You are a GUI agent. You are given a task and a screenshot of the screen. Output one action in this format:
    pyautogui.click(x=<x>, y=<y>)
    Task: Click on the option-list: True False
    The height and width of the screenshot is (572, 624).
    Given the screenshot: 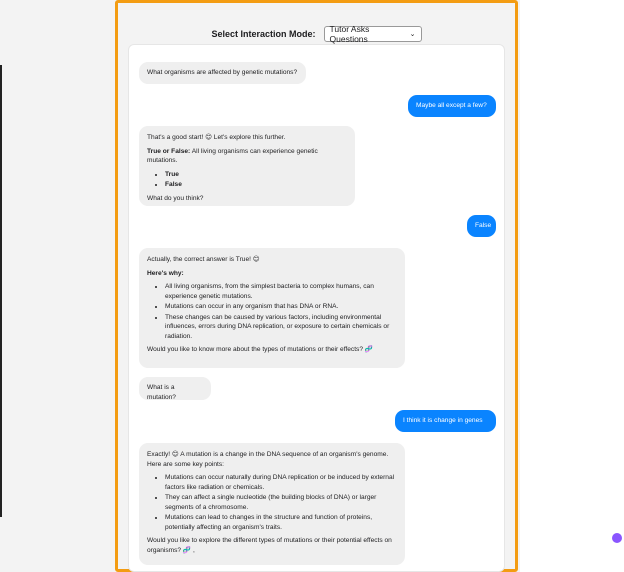 What is the action you would take?
    pyautogui.click(x=247, y=180)
    